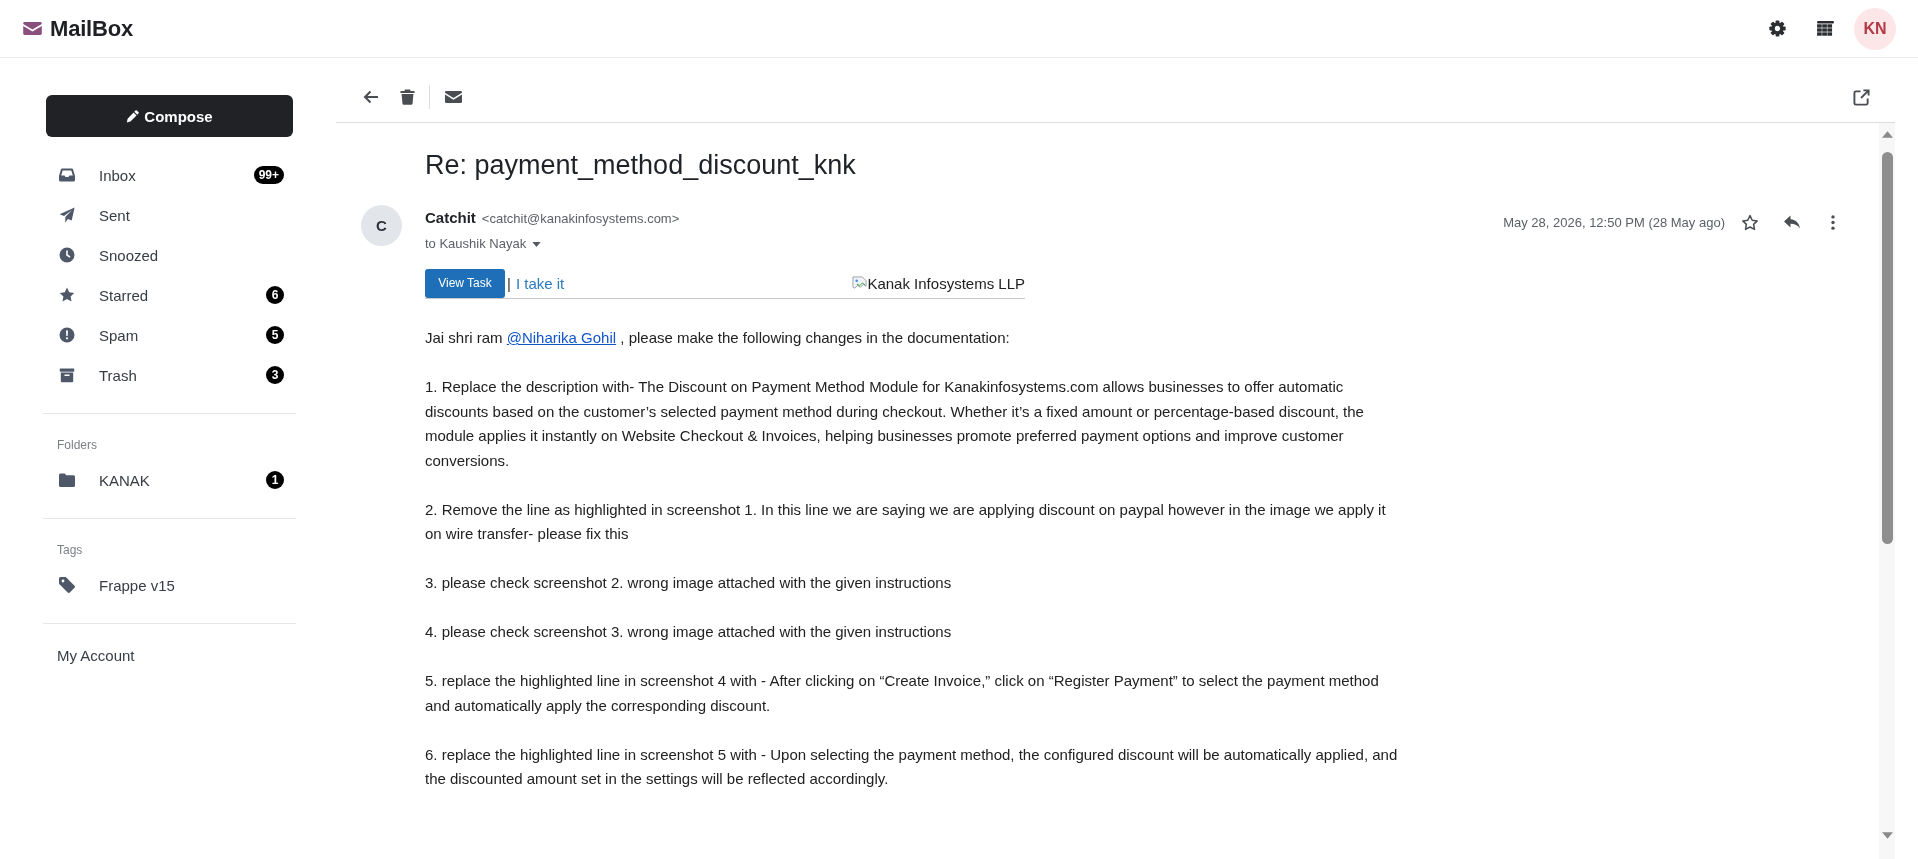  What do you see at coordinates (70, 550) in the screenshot?
I see `section-heading: Tags` at bounding box center [70, 550].